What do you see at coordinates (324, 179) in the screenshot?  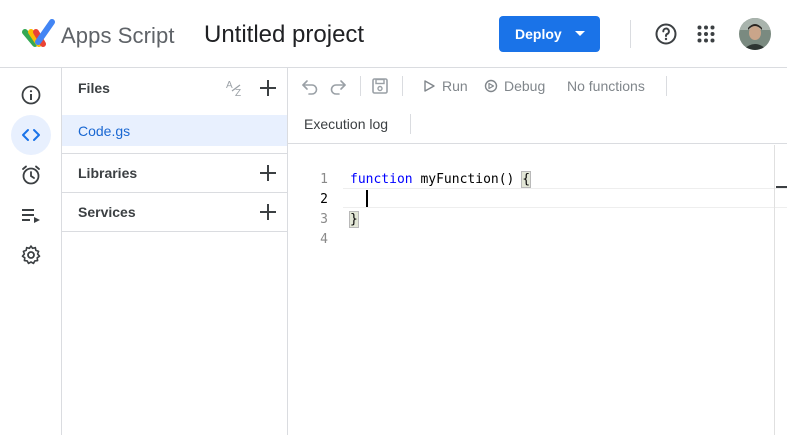 I see `line-number: 1` at bounding box center [324, 179].